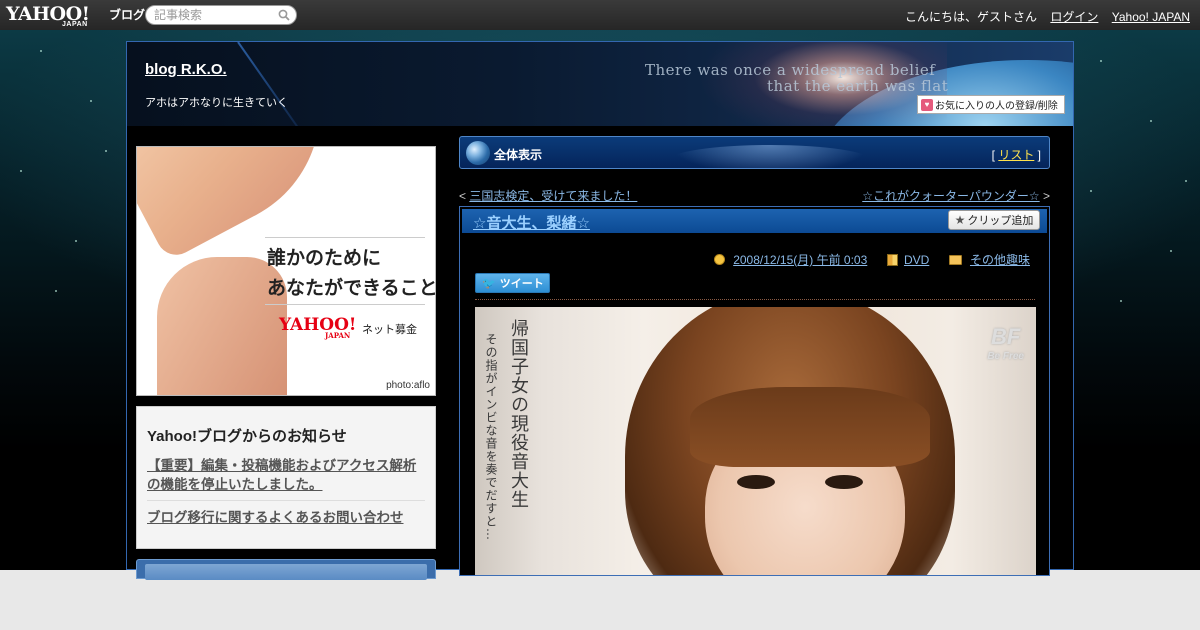  I want to click on prev-post-link: 三国志検定、受けて来ました！, so click(553, 196).